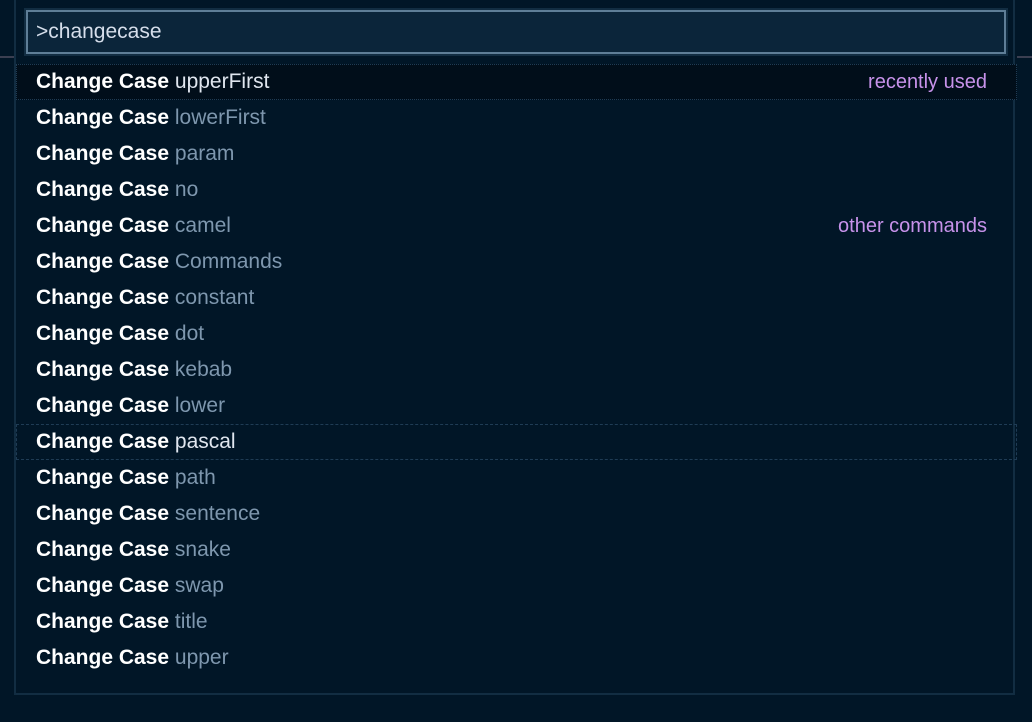 The image size is (1032, 722). I want to click on command-item-snake: Change Case snake, so click(516, 550).